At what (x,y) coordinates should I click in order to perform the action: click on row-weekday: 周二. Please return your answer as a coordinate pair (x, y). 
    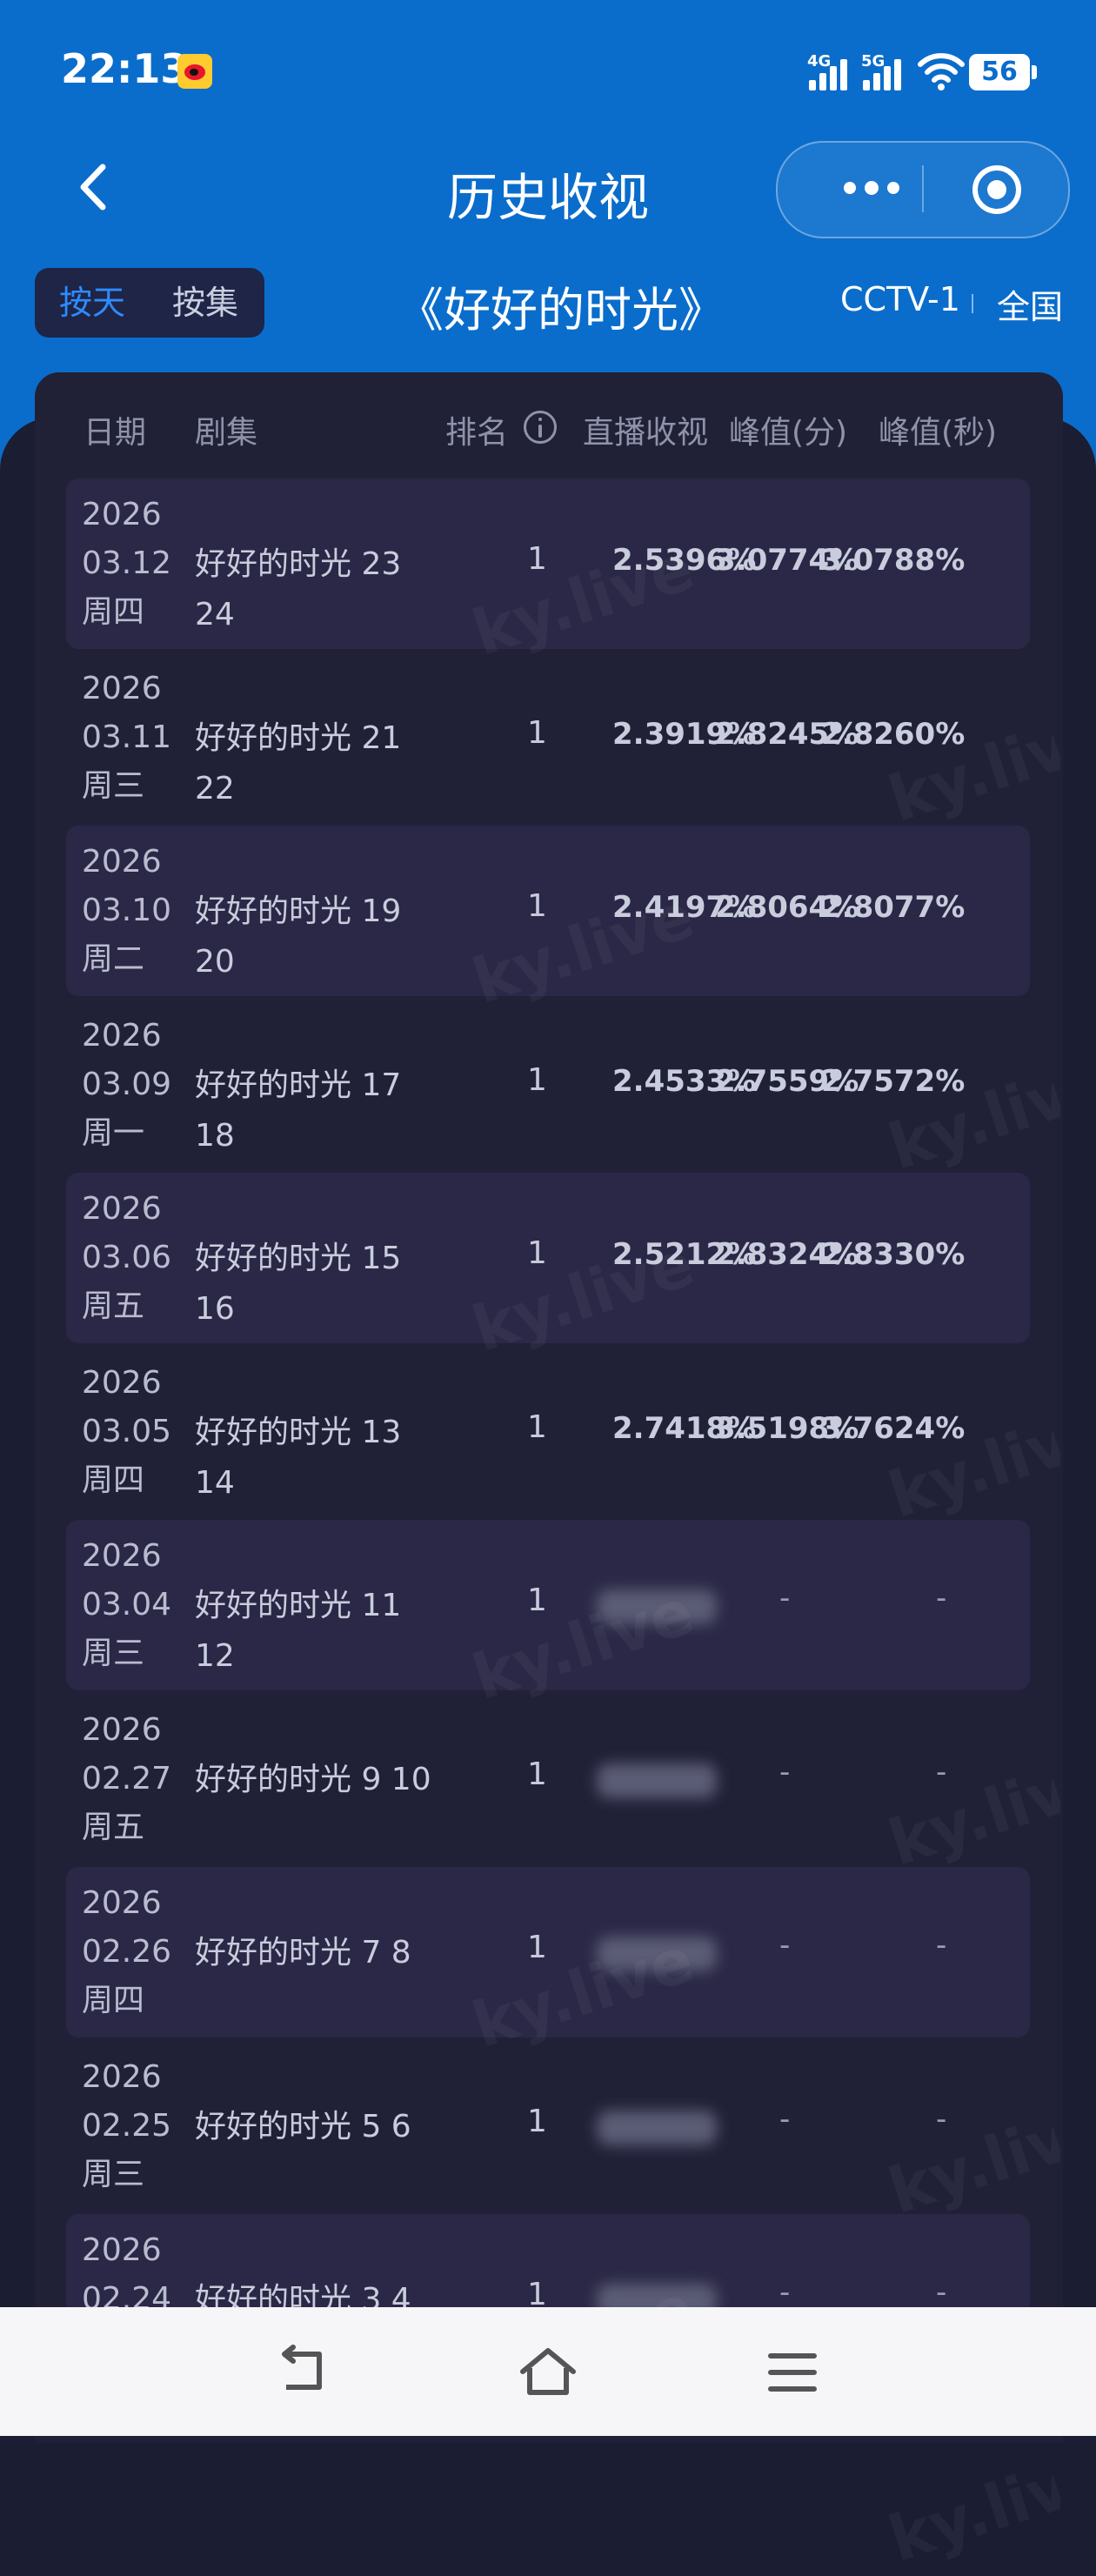
    Looking at the image, I should click on (114, 959).